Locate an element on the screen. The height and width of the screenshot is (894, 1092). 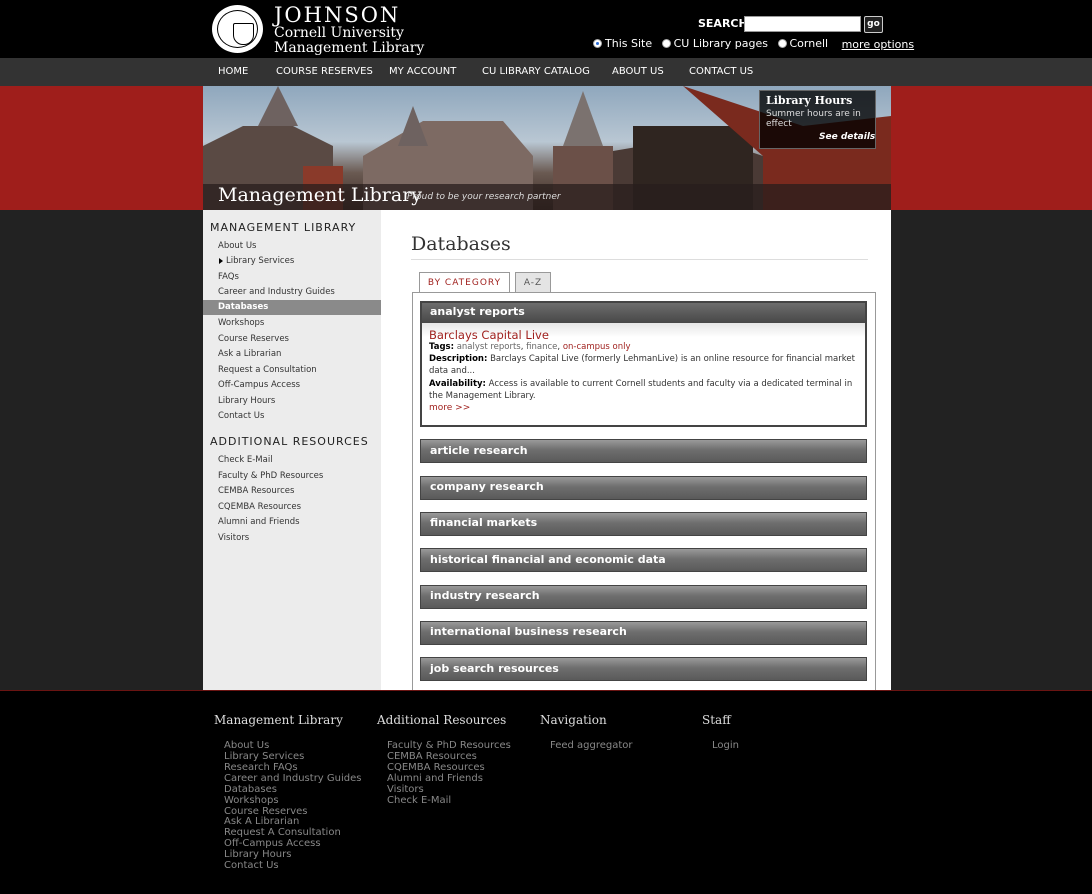
sidebar-heading-management-library: MANAGEMENT LIBRARY is located at coordinates (283, 227).